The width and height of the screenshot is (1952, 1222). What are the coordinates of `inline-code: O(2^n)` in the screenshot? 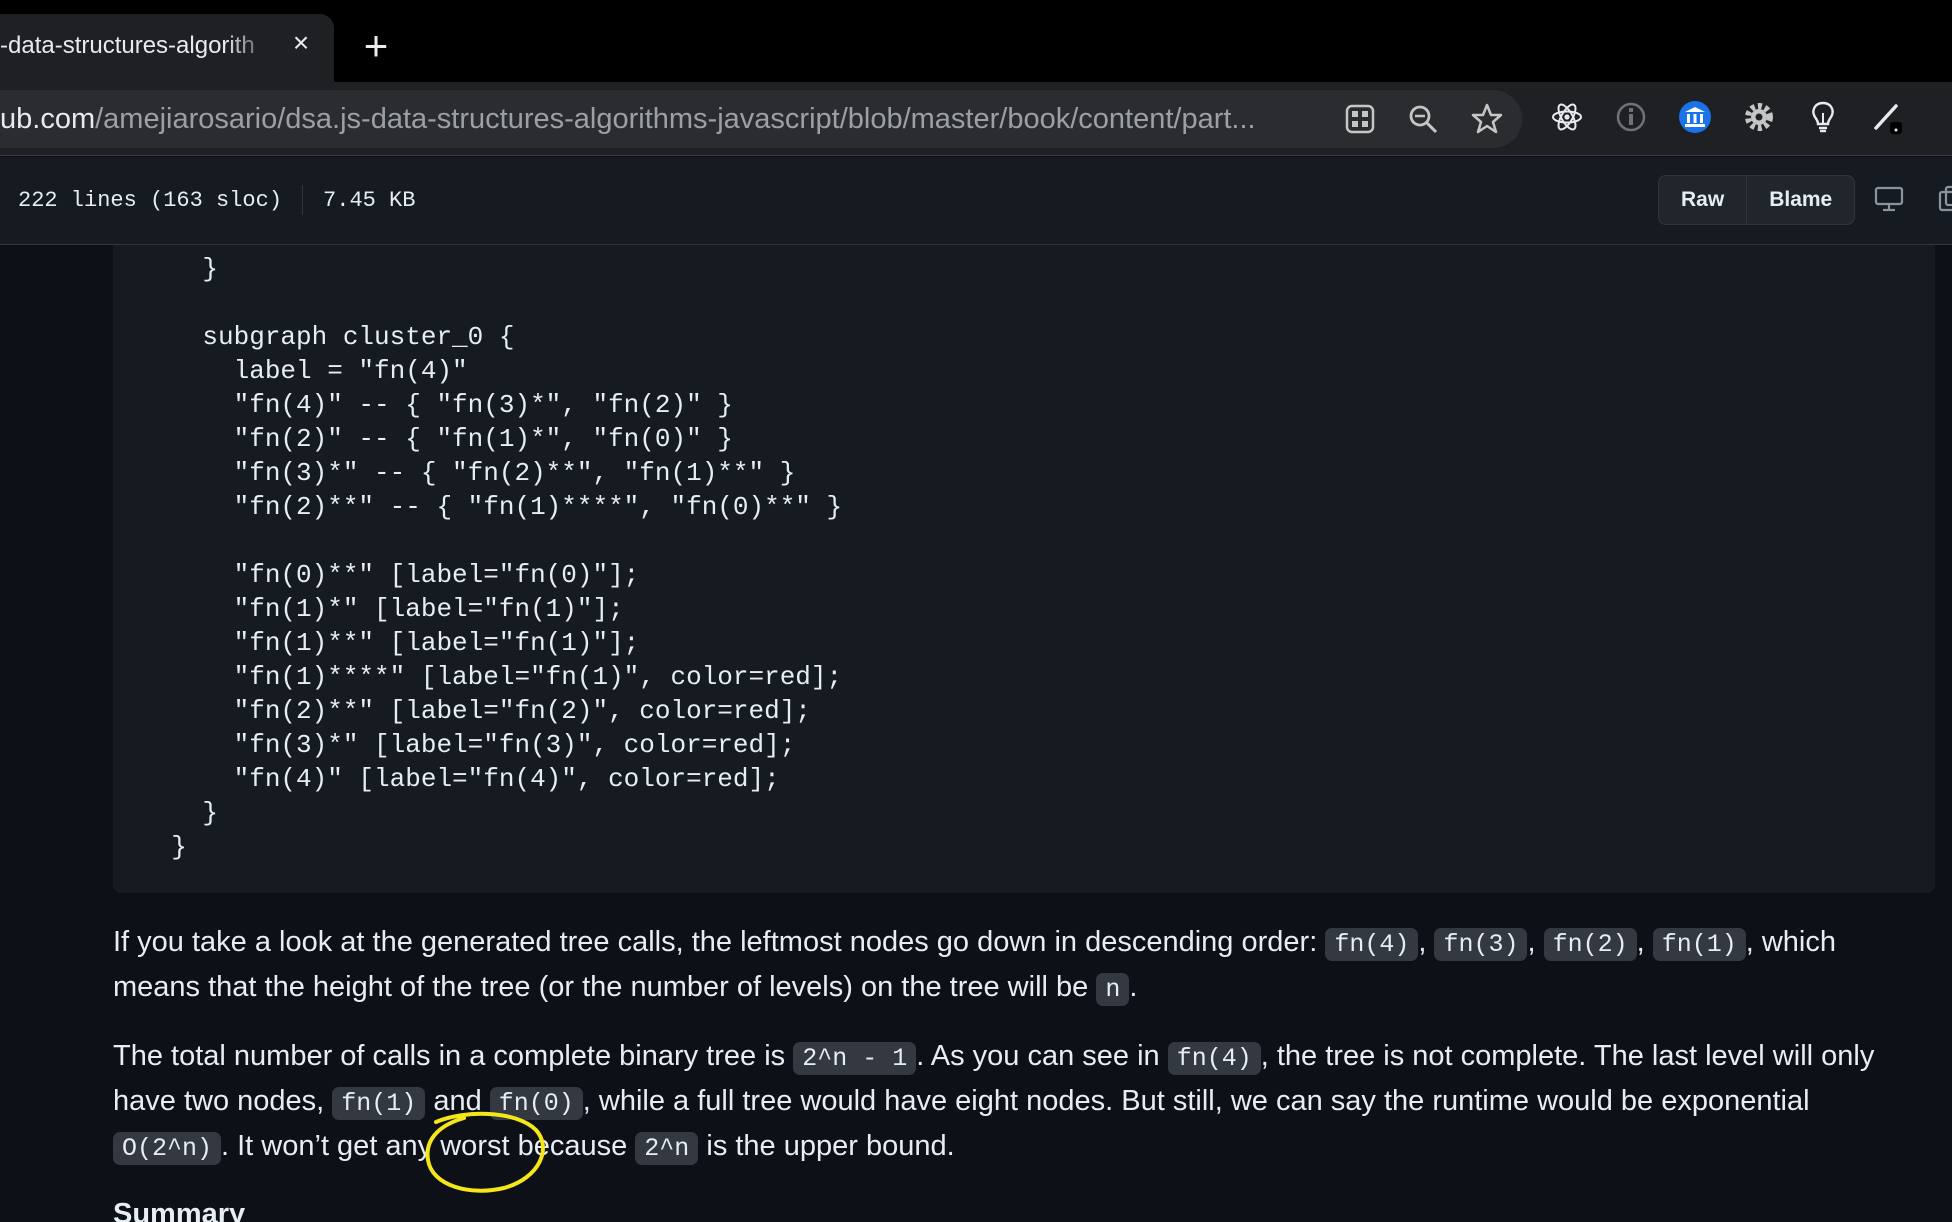 It's located at (167, 1148).